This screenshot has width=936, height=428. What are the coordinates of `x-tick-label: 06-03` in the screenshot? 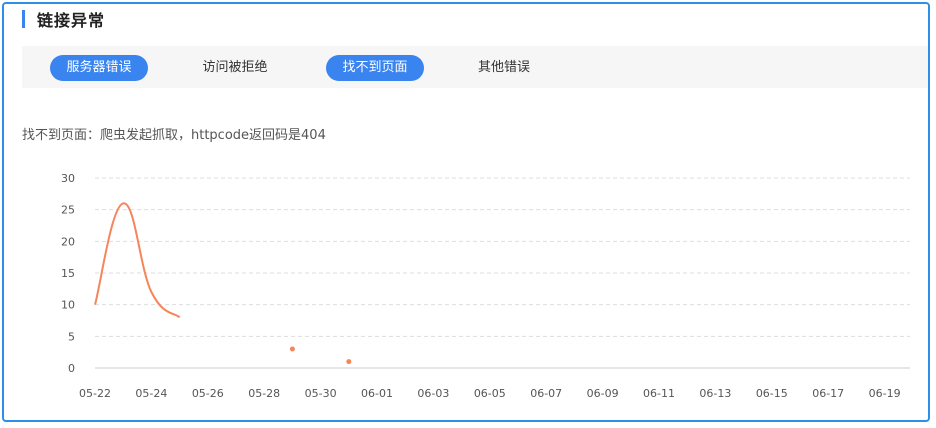 It's located at (433, 393).